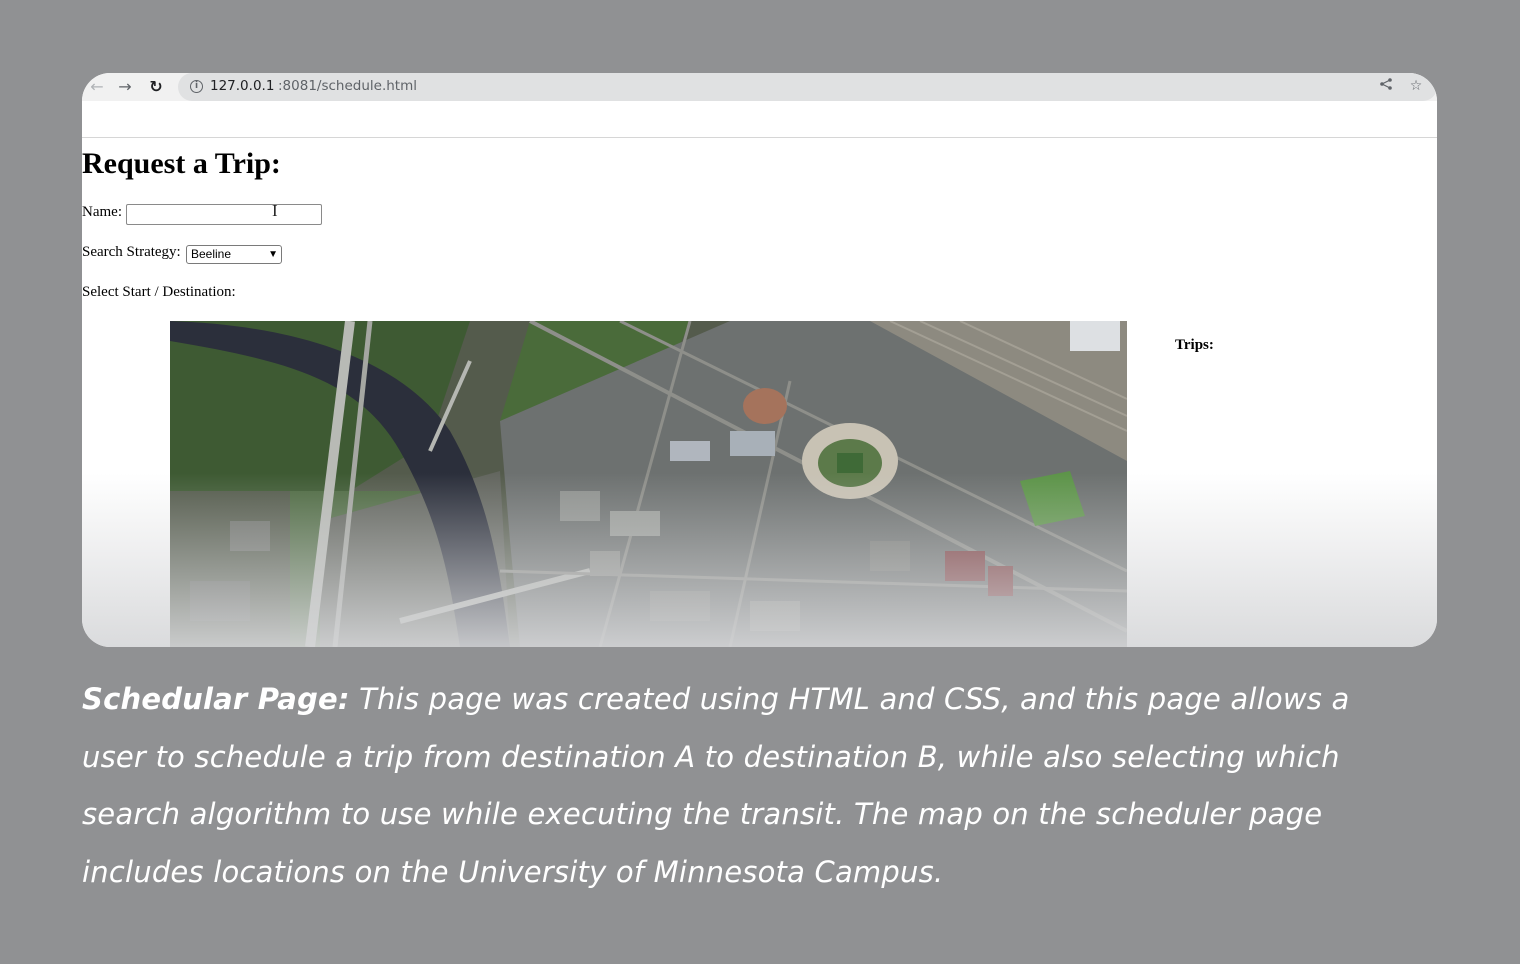 The width and height of the screenshot is (1520, 964). What do you see at coordinates (159, 292) in the screenshot?
I see `destination-label: Select Start / Destination:` at bounding box center [159, 292].